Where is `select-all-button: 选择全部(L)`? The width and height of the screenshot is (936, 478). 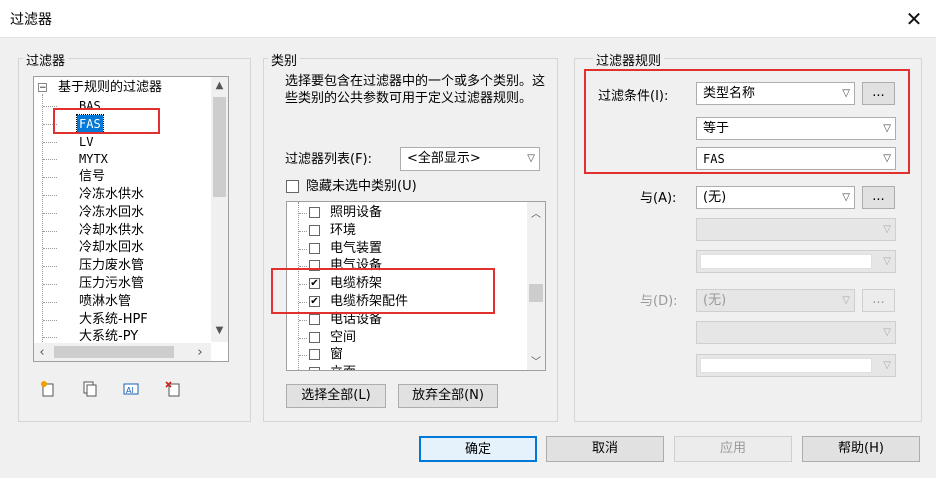
select-all-button: 选择全部(L) is located at coordinates (336, 396).